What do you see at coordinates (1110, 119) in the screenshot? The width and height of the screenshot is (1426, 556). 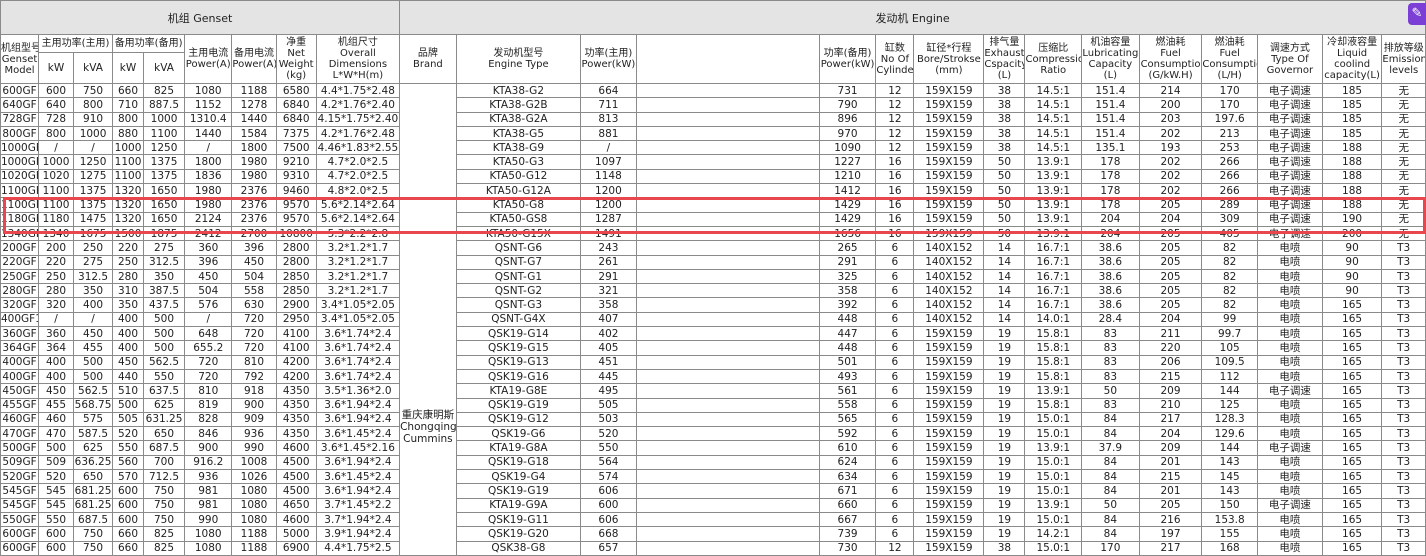 I see `cell-lube: 151.4` at bounding box center [1110, 119].